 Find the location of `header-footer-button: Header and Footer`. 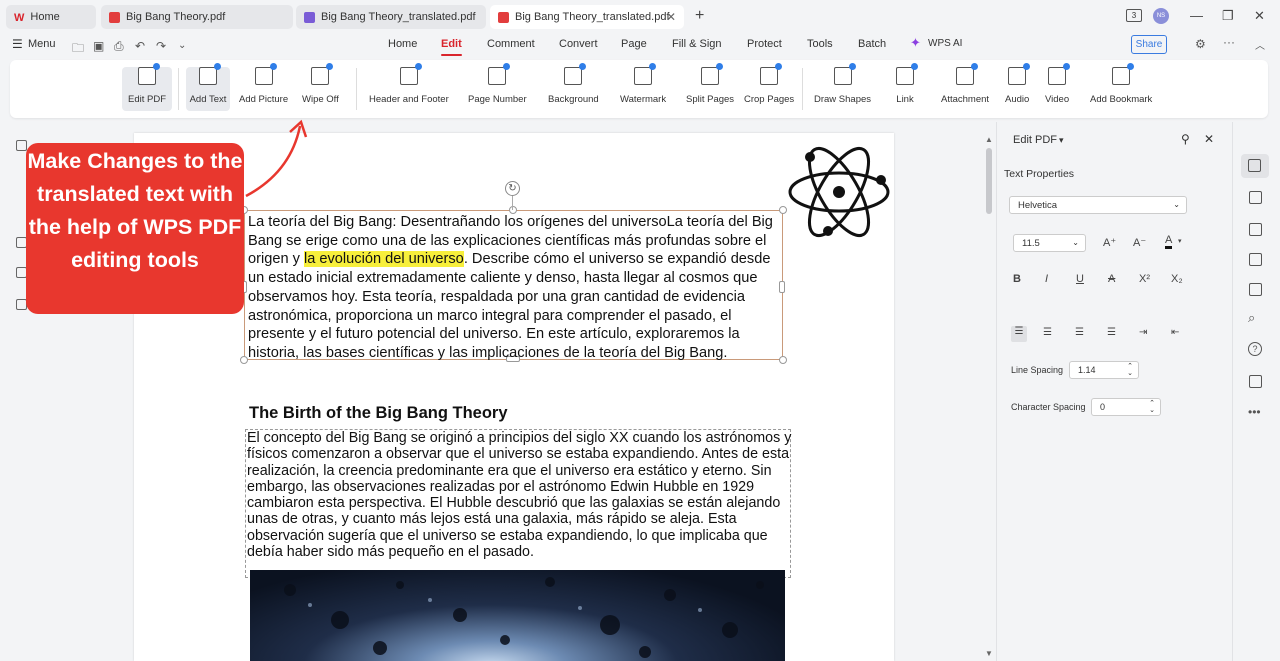

header-footer-button: Header and Footer is located at coordinates (409, 84).